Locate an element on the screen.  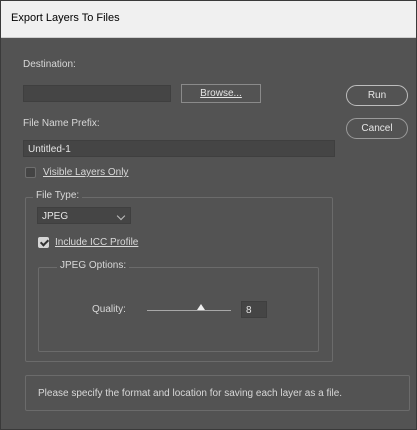
cancel-button-label: Cancel is located at coordinates (377, 128).